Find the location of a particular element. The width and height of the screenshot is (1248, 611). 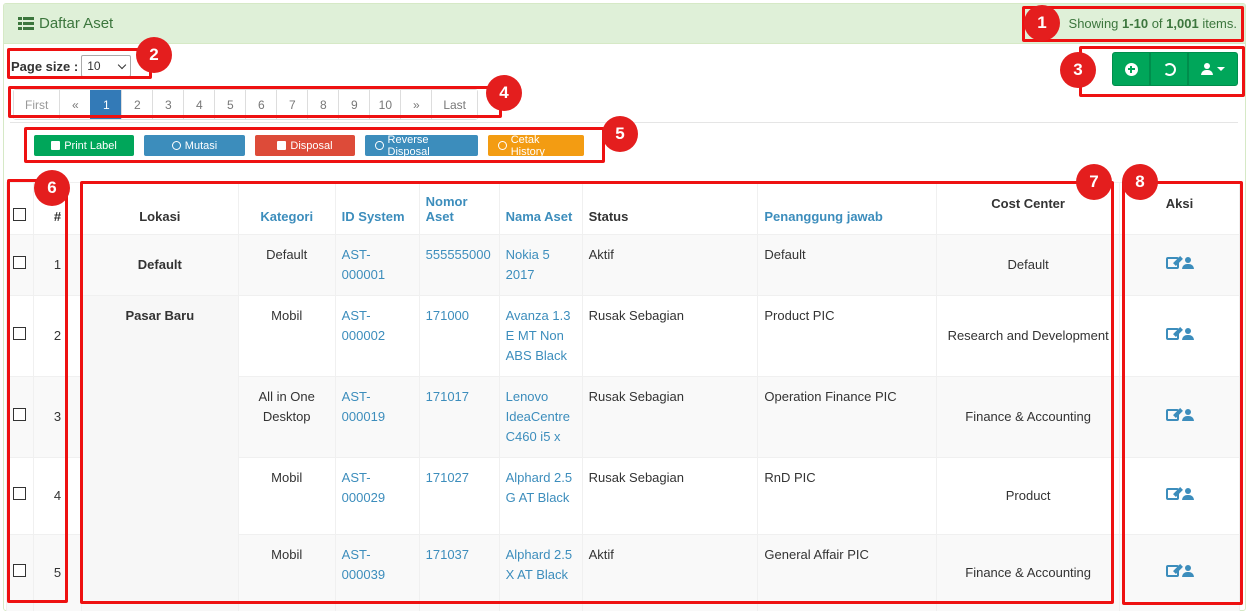

cell-nama-aset: Nokia 5 2017 is located at coordinates (540, 265).